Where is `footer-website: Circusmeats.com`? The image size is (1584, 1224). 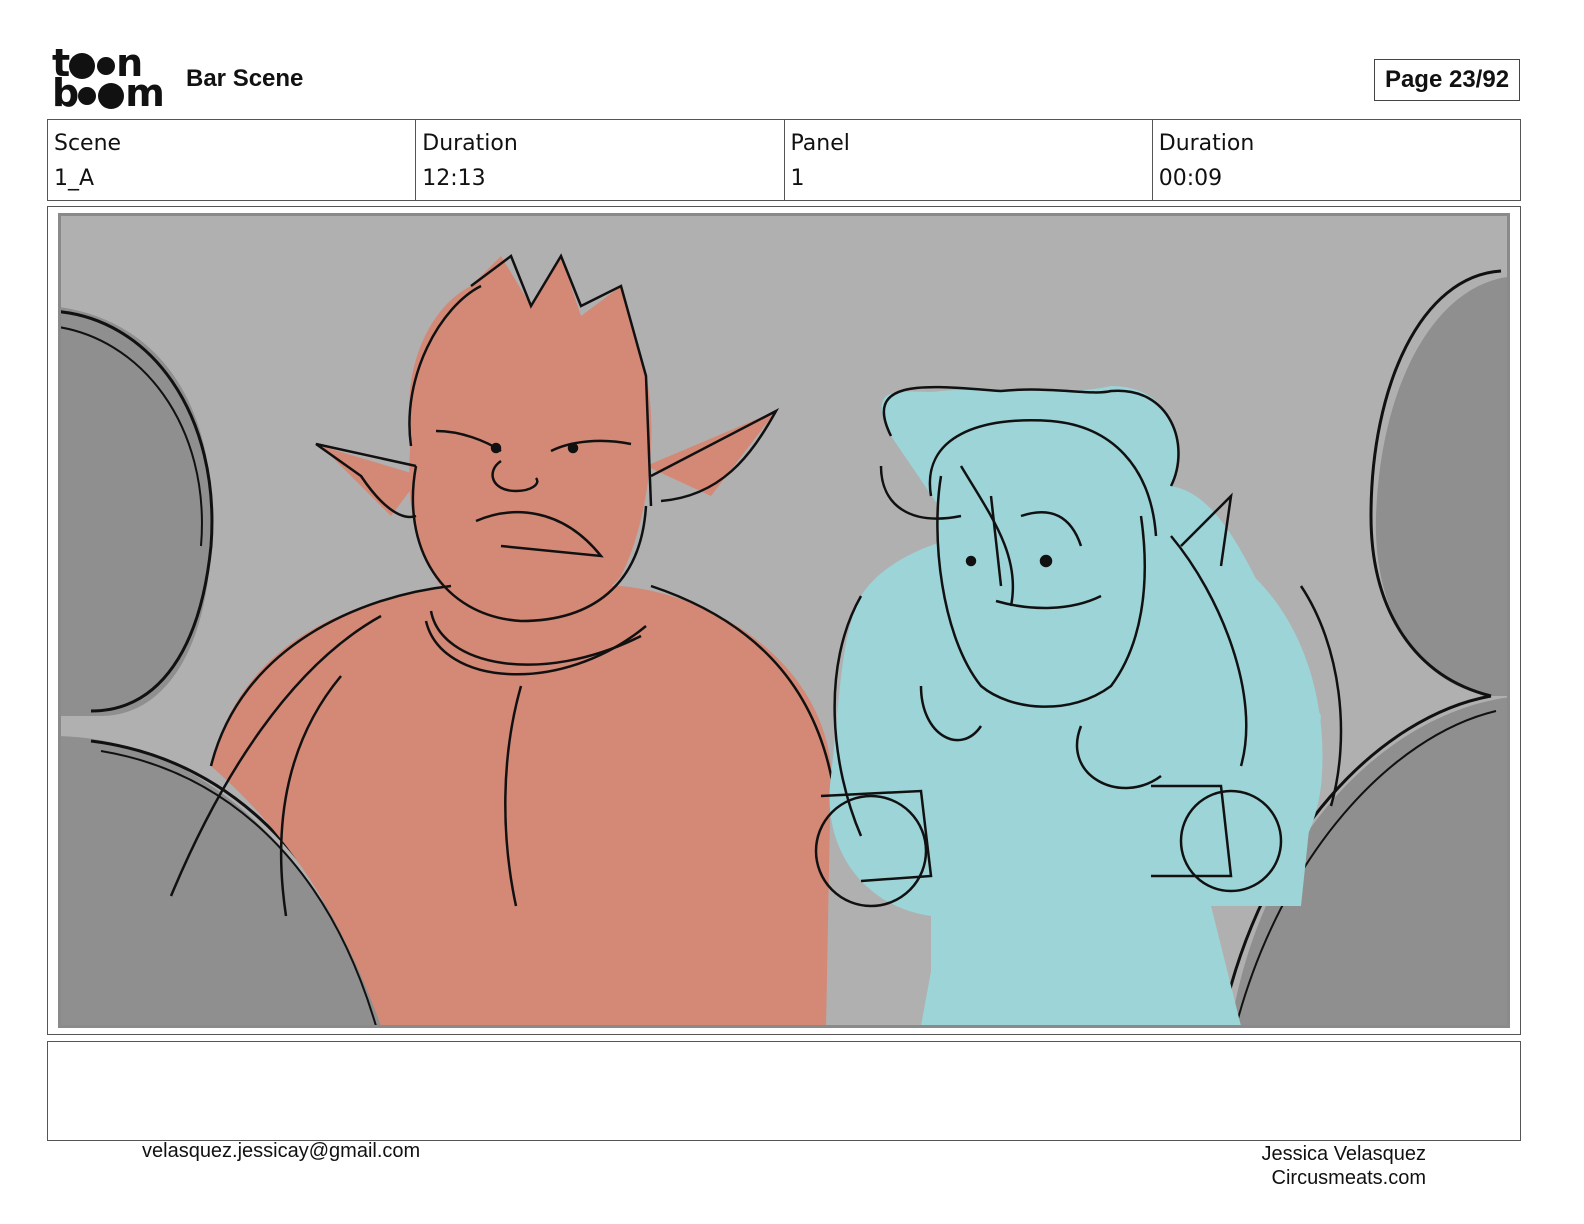
footer-website: Circusmeats.com is located at coordinates (1348, 1178).